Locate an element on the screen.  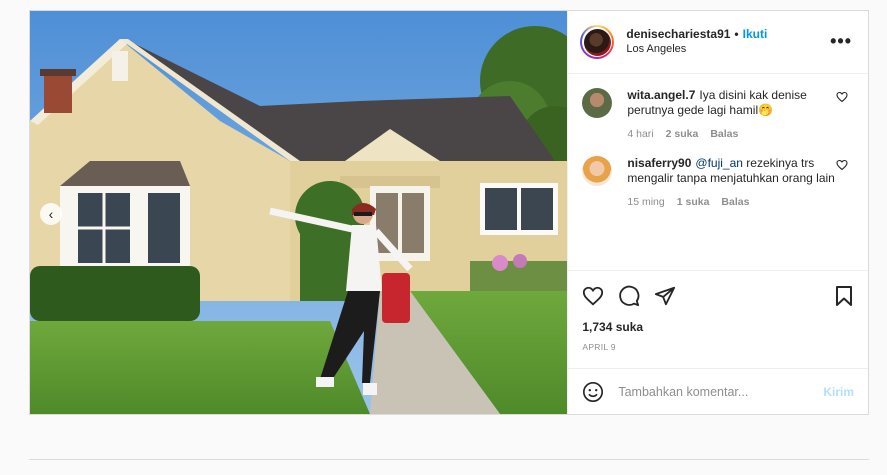
author-avatar is located at coordinates (597, 42).